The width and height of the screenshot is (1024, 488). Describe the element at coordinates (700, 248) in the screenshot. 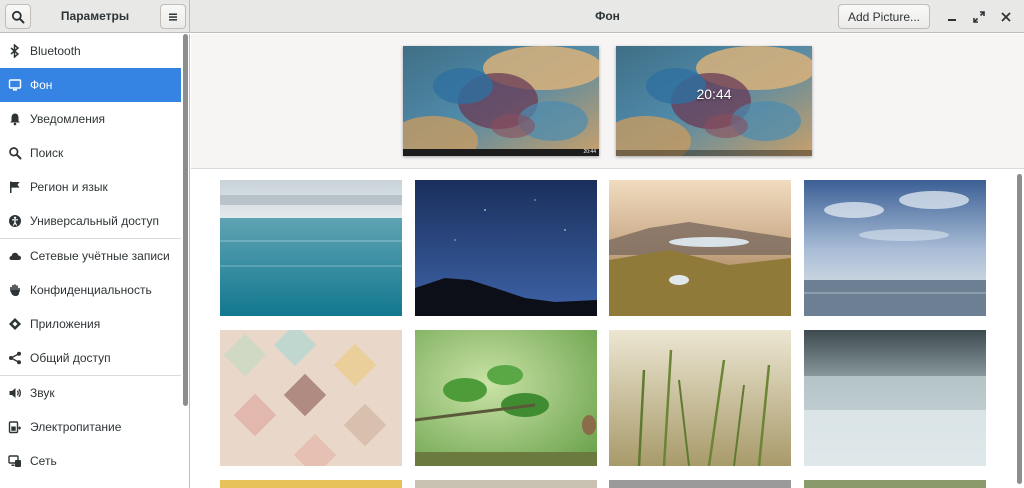

I see `wallpaper-tile-mountain-lake-valley` at that location.